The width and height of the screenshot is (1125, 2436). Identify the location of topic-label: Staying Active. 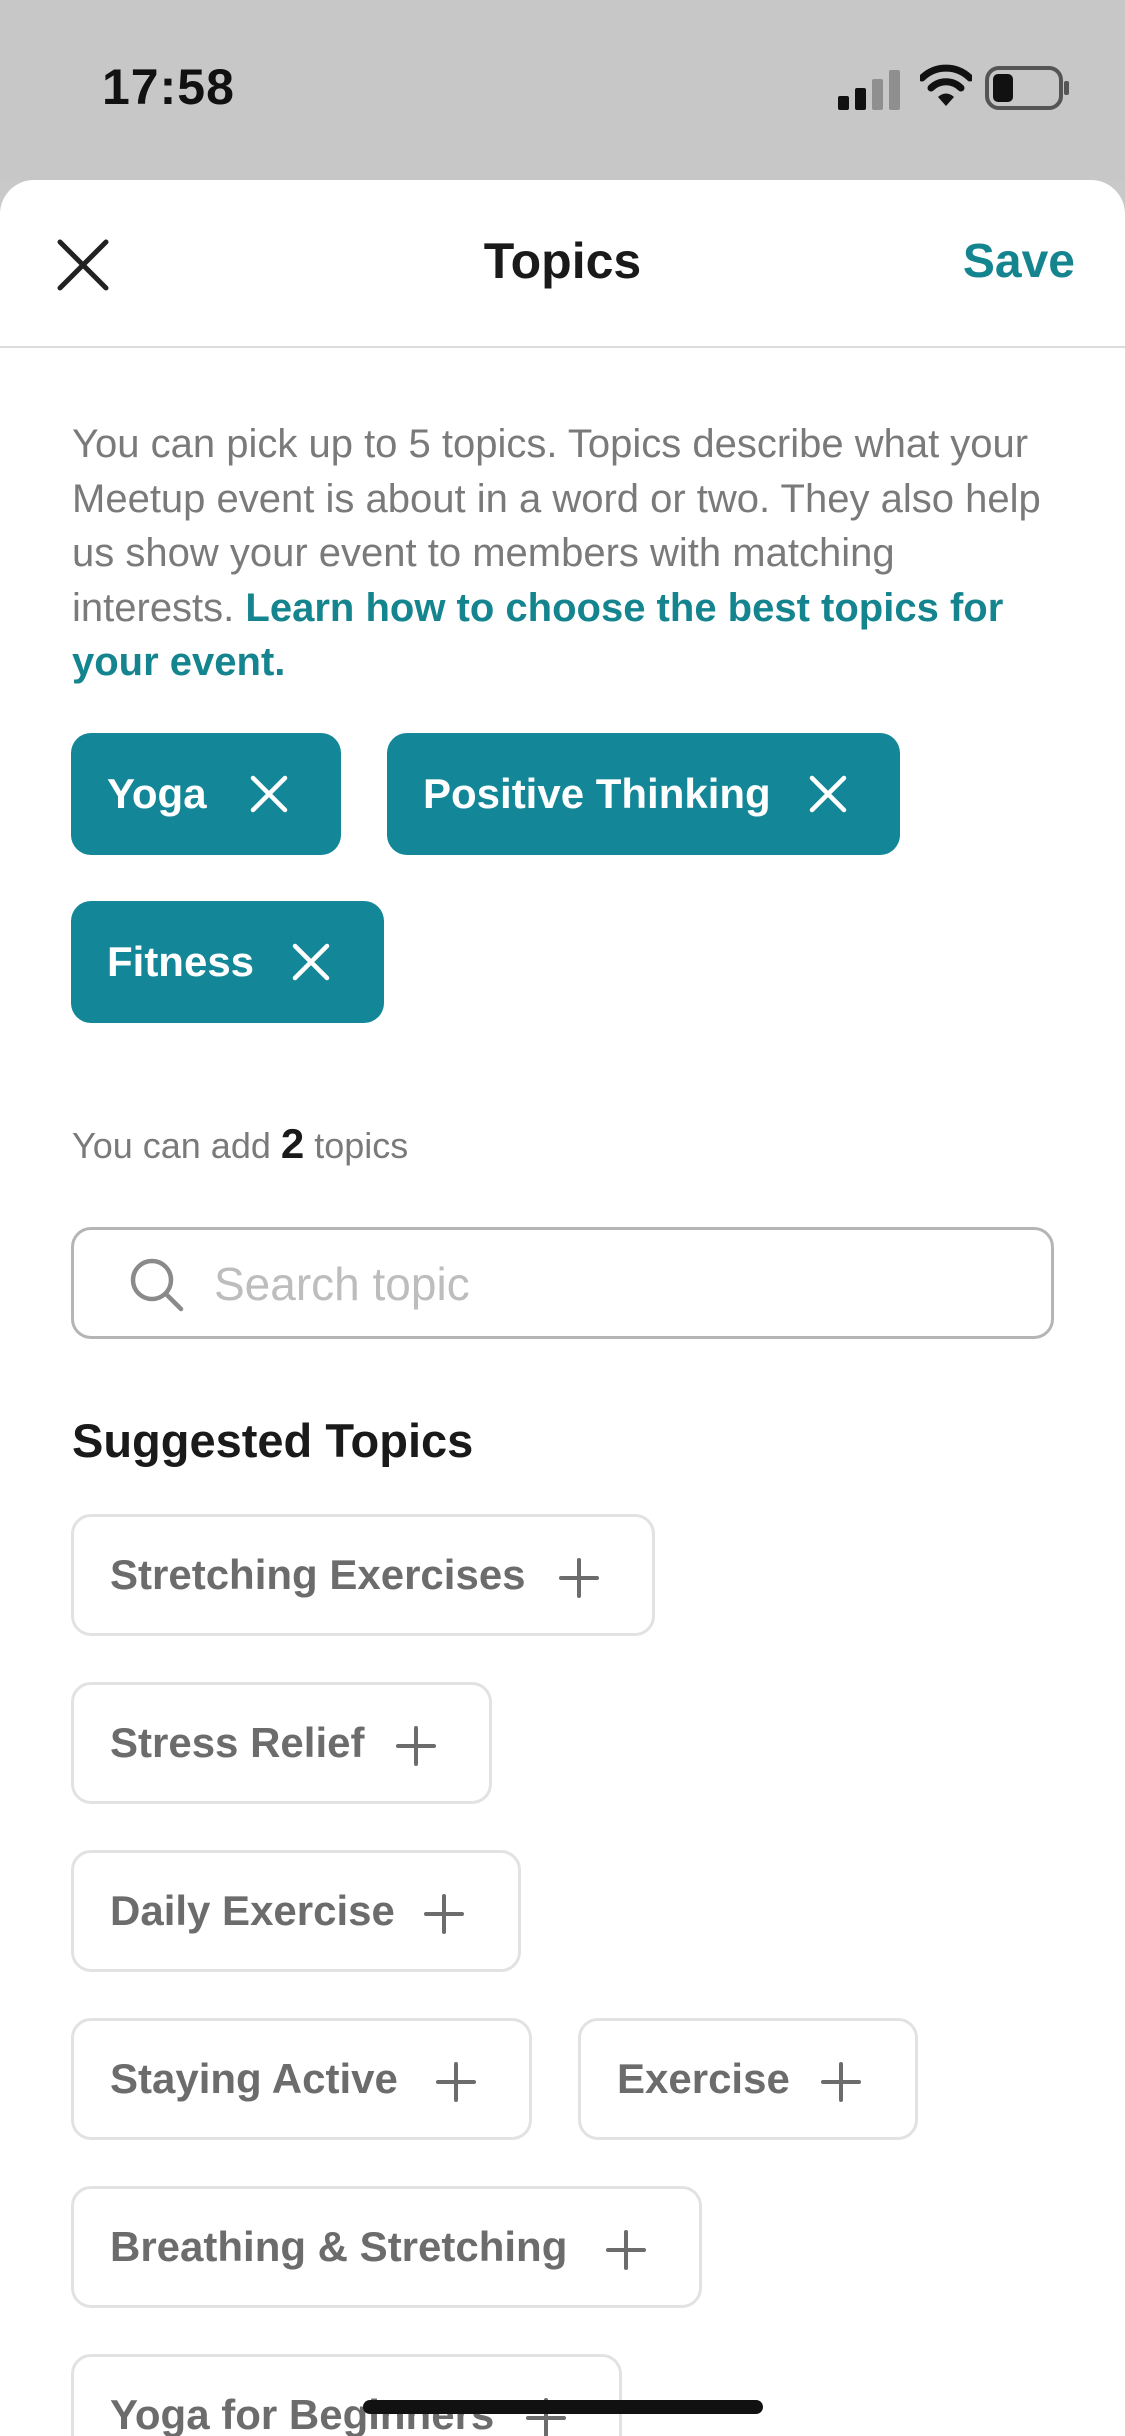
(254, 2078).